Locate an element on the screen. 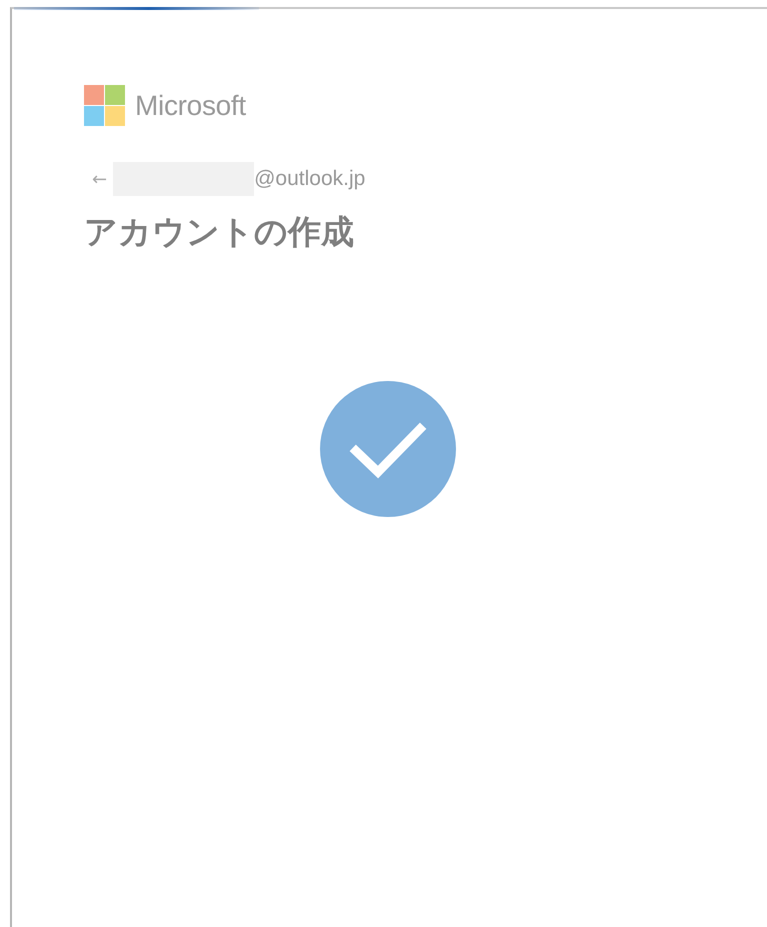  page-title: アカウントの作成 is located at coordinates (219, 232).